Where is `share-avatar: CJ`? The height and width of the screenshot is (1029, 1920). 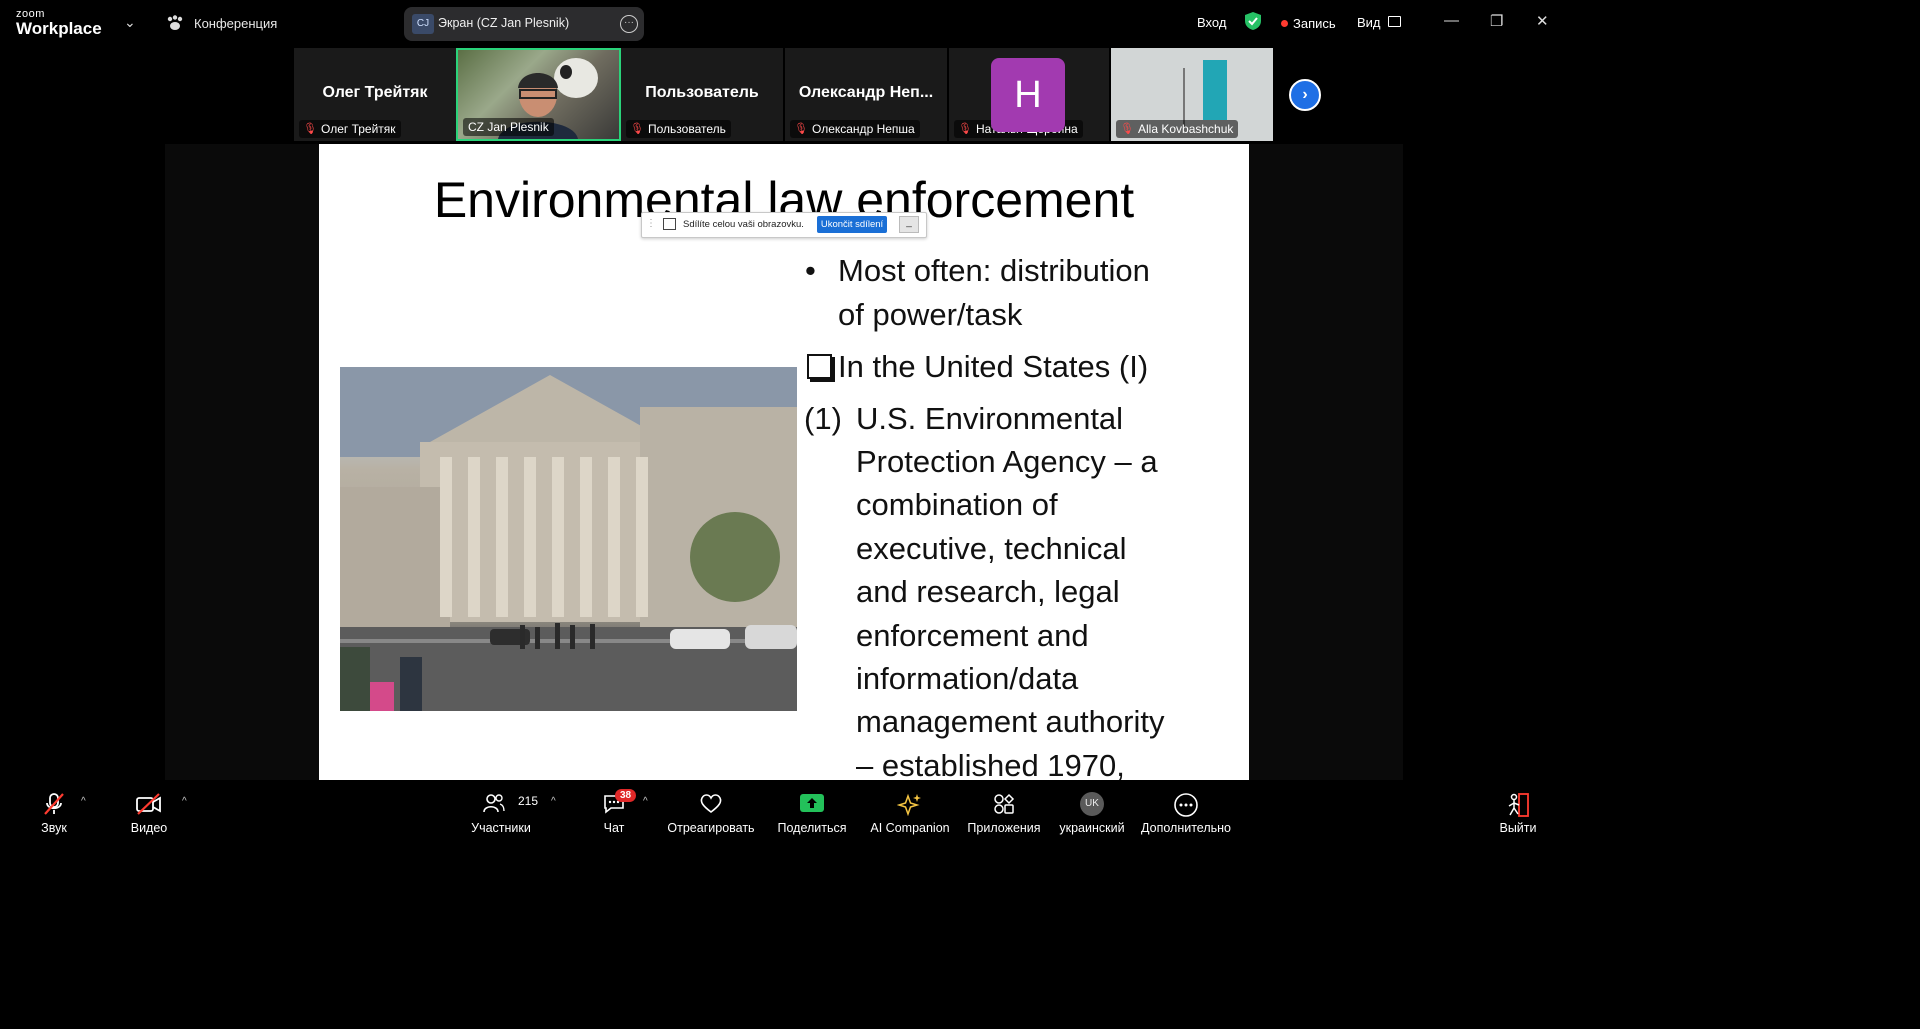
share-avatar: CJ is located at coordinates (423, 24).